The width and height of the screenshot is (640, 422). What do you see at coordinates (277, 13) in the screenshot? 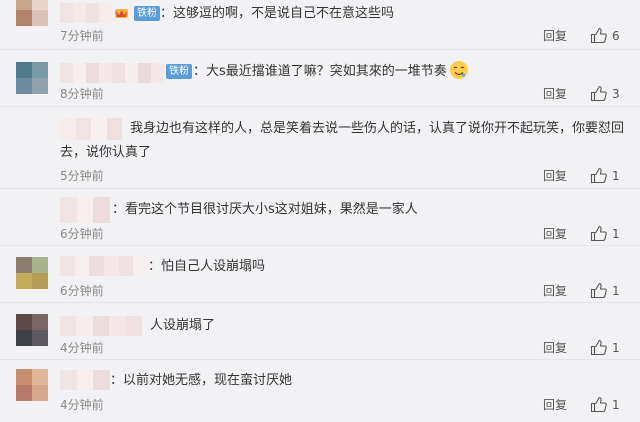
I see `comment-text: ：这够逗的啊，不是说自己不在意这些吗` at bounding box center [277, 13].